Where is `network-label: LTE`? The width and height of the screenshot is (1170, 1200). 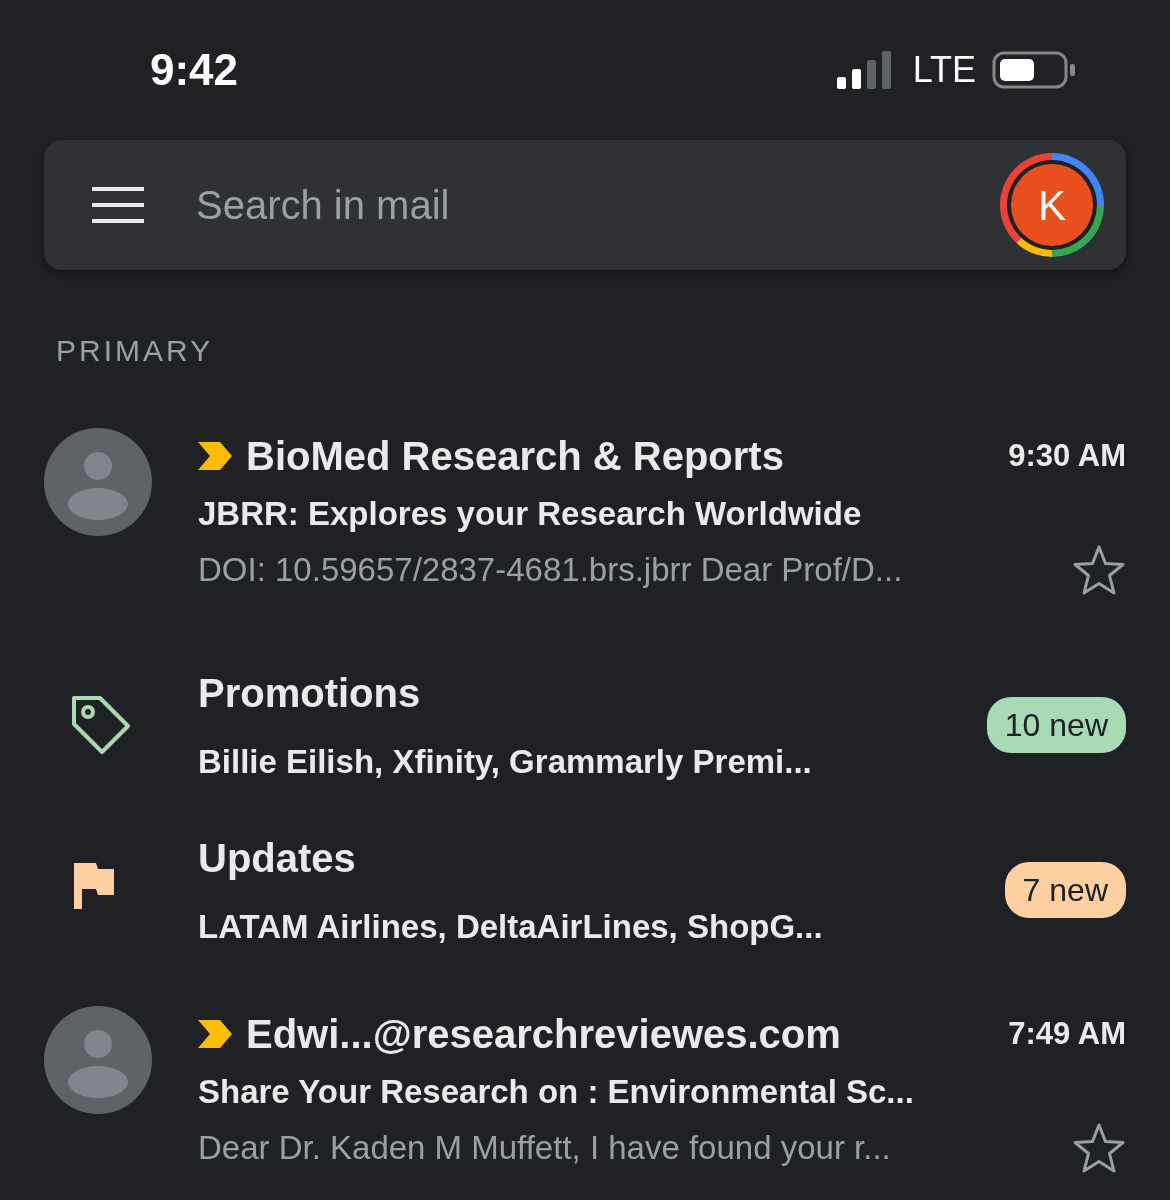
network-label: LTE is located at coordinates (944, 70).